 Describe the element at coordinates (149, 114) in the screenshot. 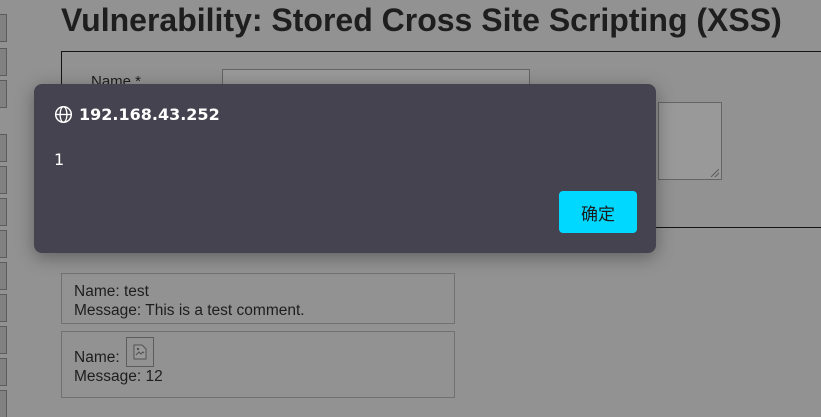

I see `dialog-origin-text: 192.168.43.252` at that location.